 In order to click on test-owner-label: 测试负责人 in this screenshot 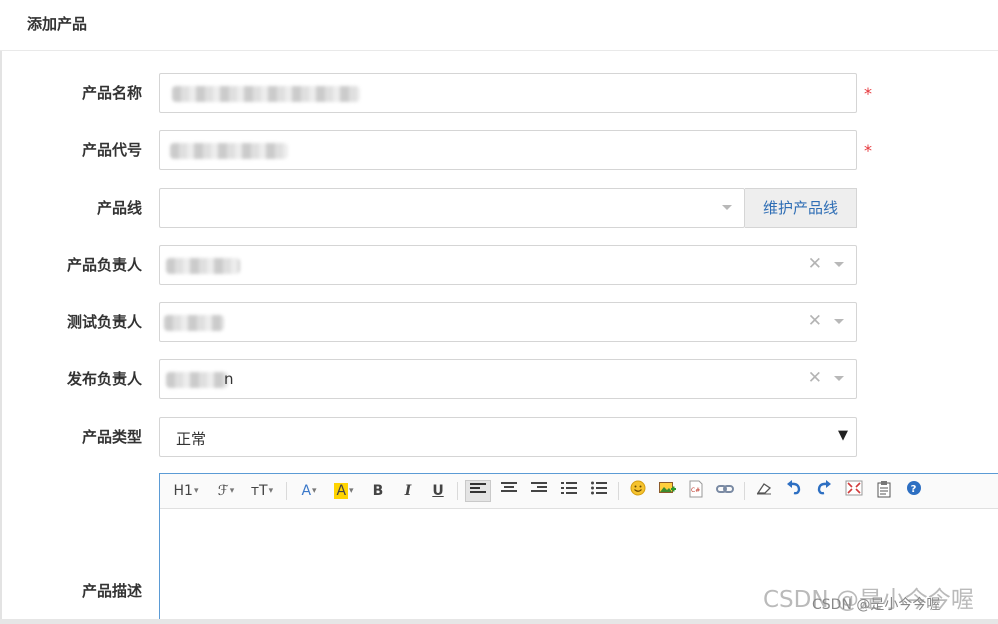, I will do `click(104, 322)`.